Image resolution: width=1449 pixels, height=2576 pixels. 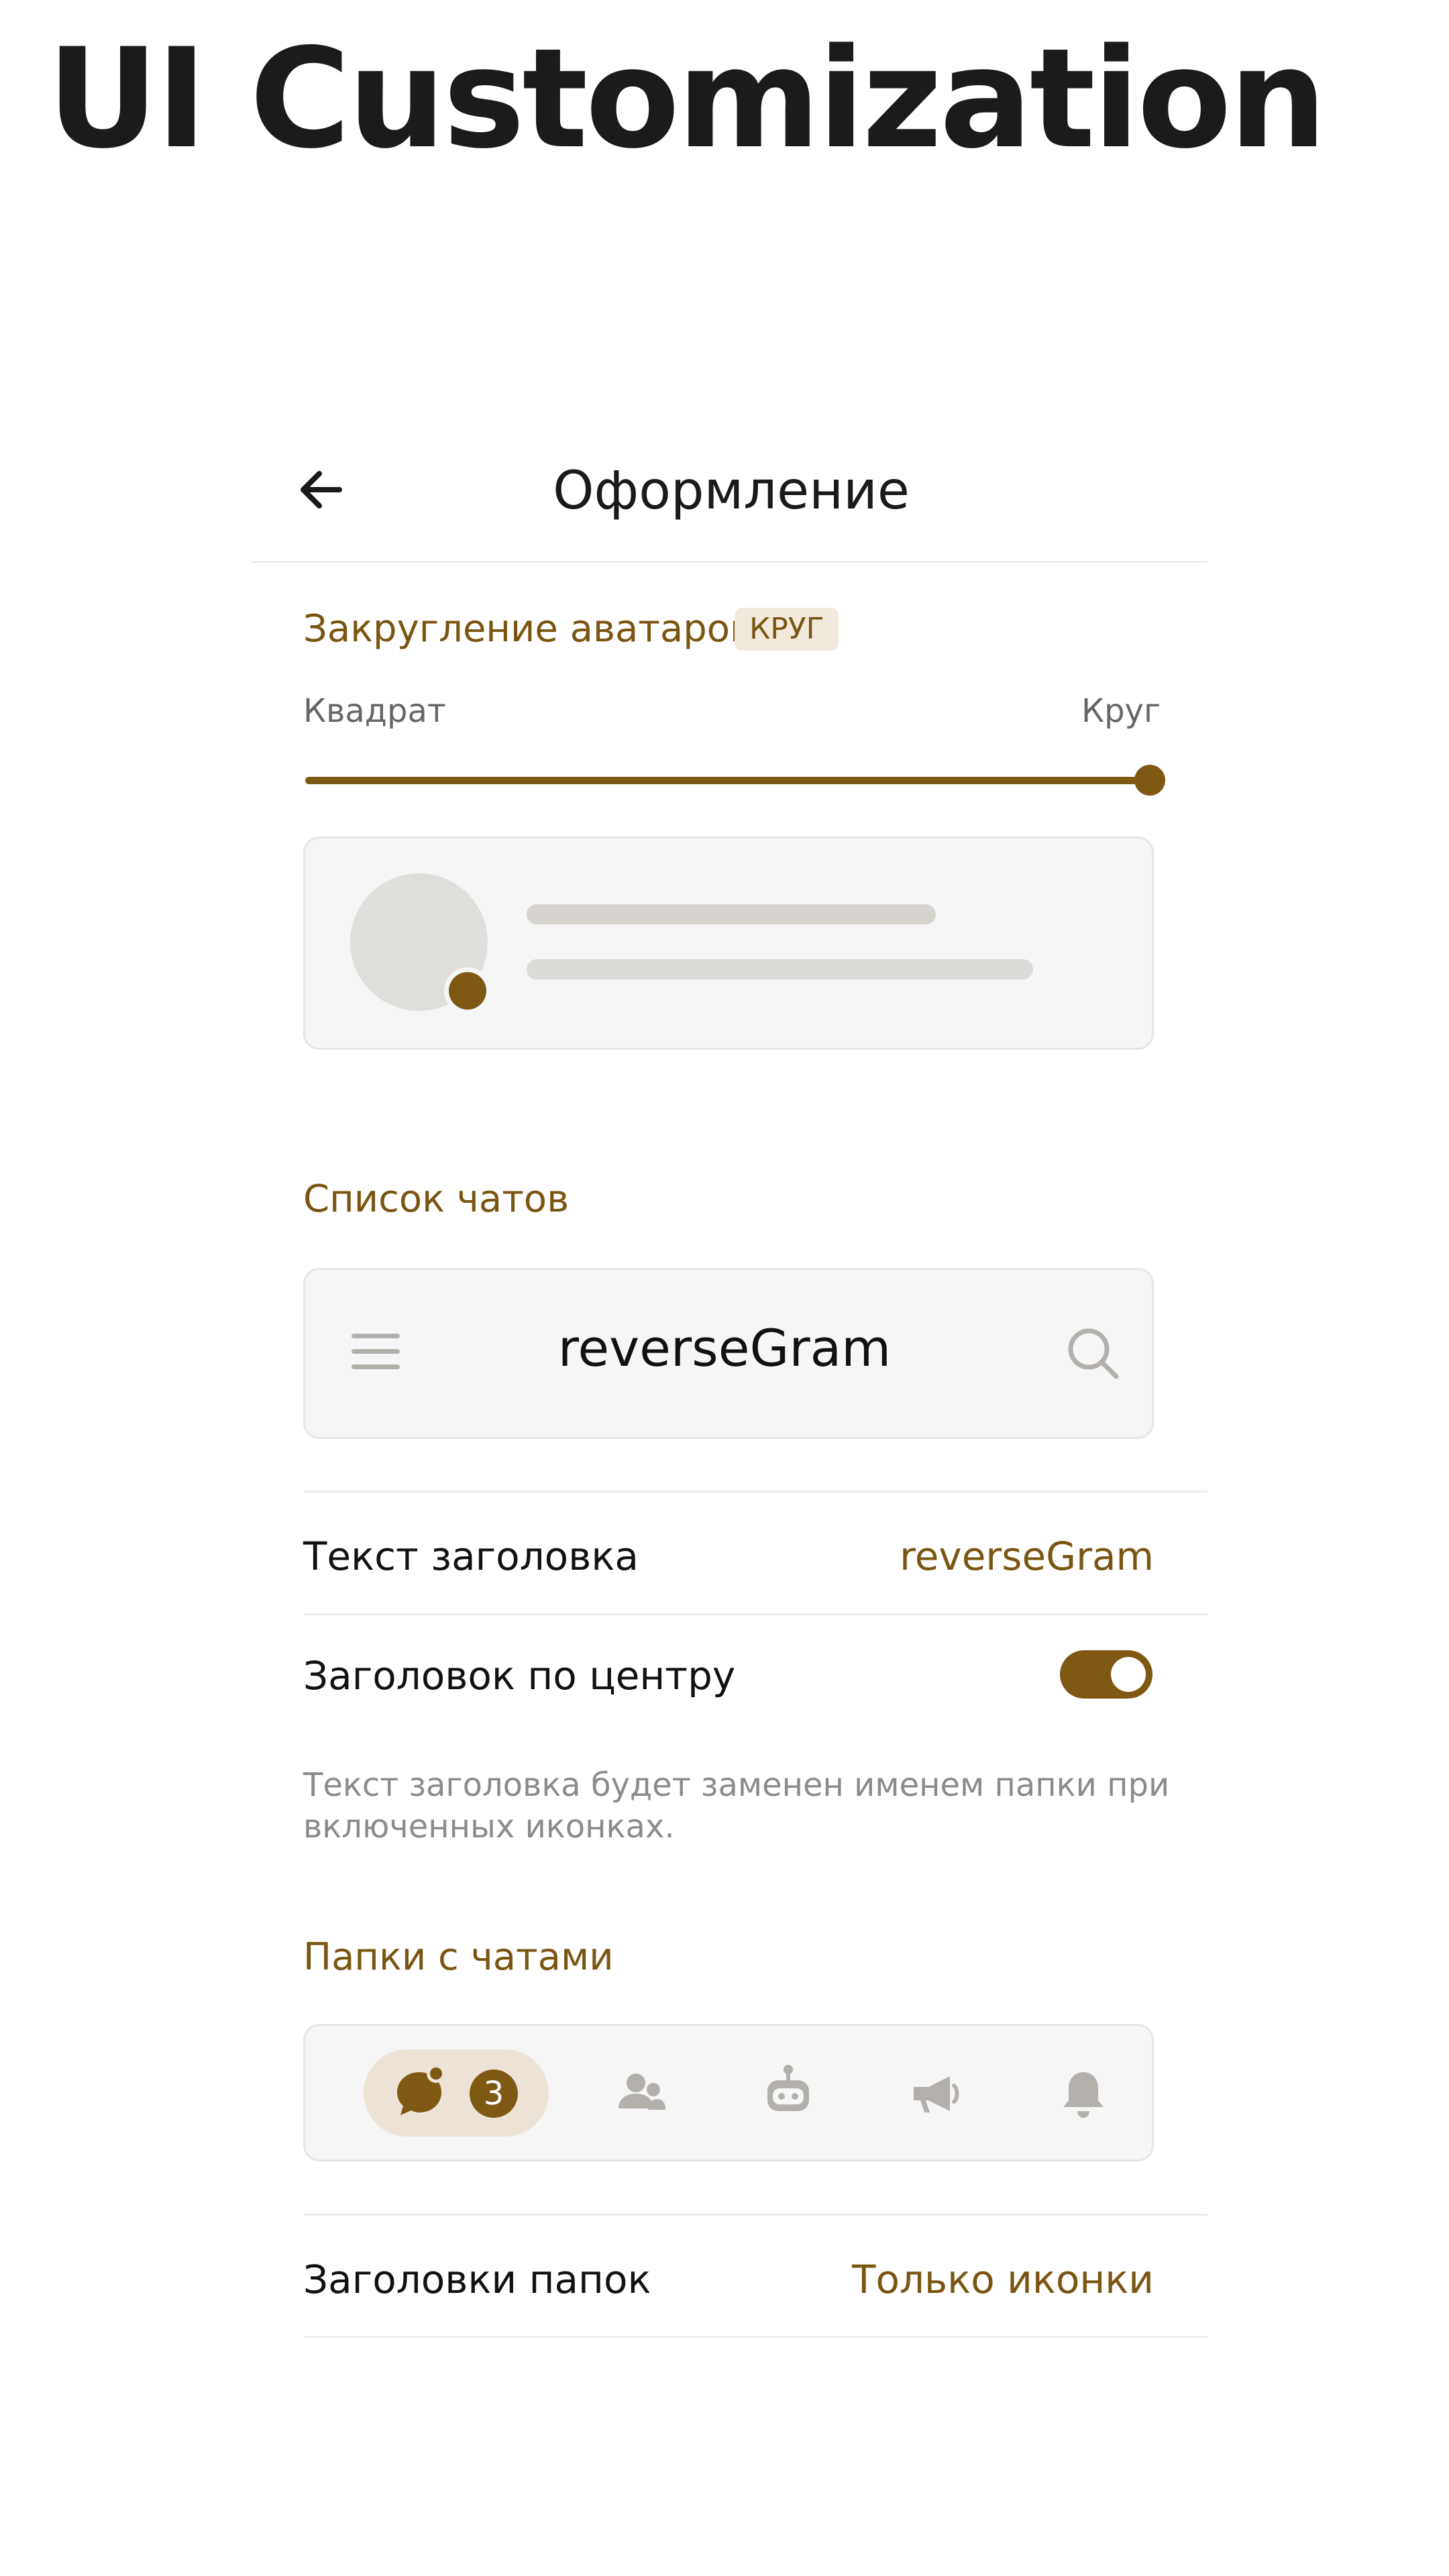 I want to click on header-divider, so click(x=730, y=562).